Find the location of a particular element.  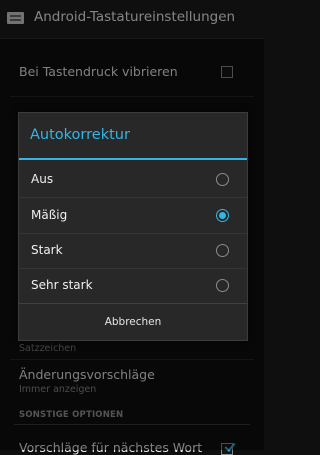

option-sehr-stark: Sehr stark is located at coordinates (133, 285).